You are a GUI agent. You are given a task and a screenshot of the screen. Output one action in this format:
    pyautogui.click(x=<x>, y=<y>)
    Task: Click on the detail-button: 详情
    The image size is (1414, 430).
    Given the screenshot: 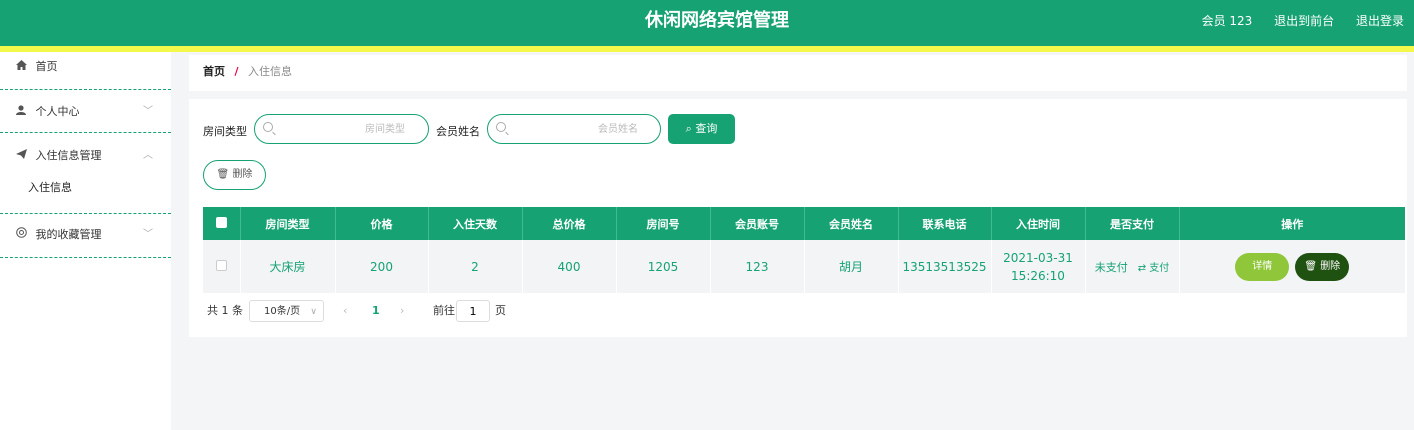 What is the action you would take?
    pyautogui.click(x=1262, y=266)
    